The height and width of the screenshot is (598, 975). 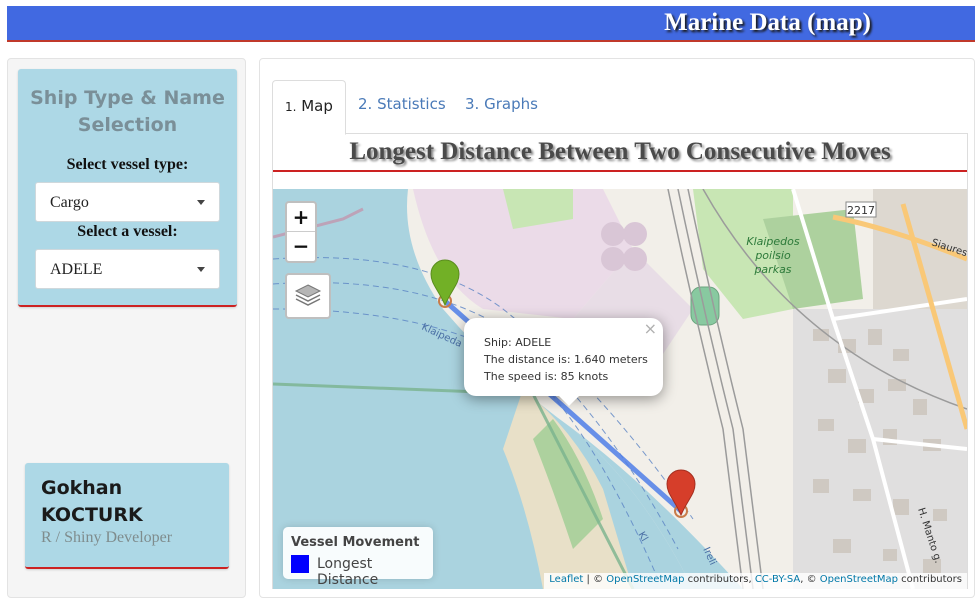 I want to click on vessel-label: Select a vessel:, so click(x=127, y=231).